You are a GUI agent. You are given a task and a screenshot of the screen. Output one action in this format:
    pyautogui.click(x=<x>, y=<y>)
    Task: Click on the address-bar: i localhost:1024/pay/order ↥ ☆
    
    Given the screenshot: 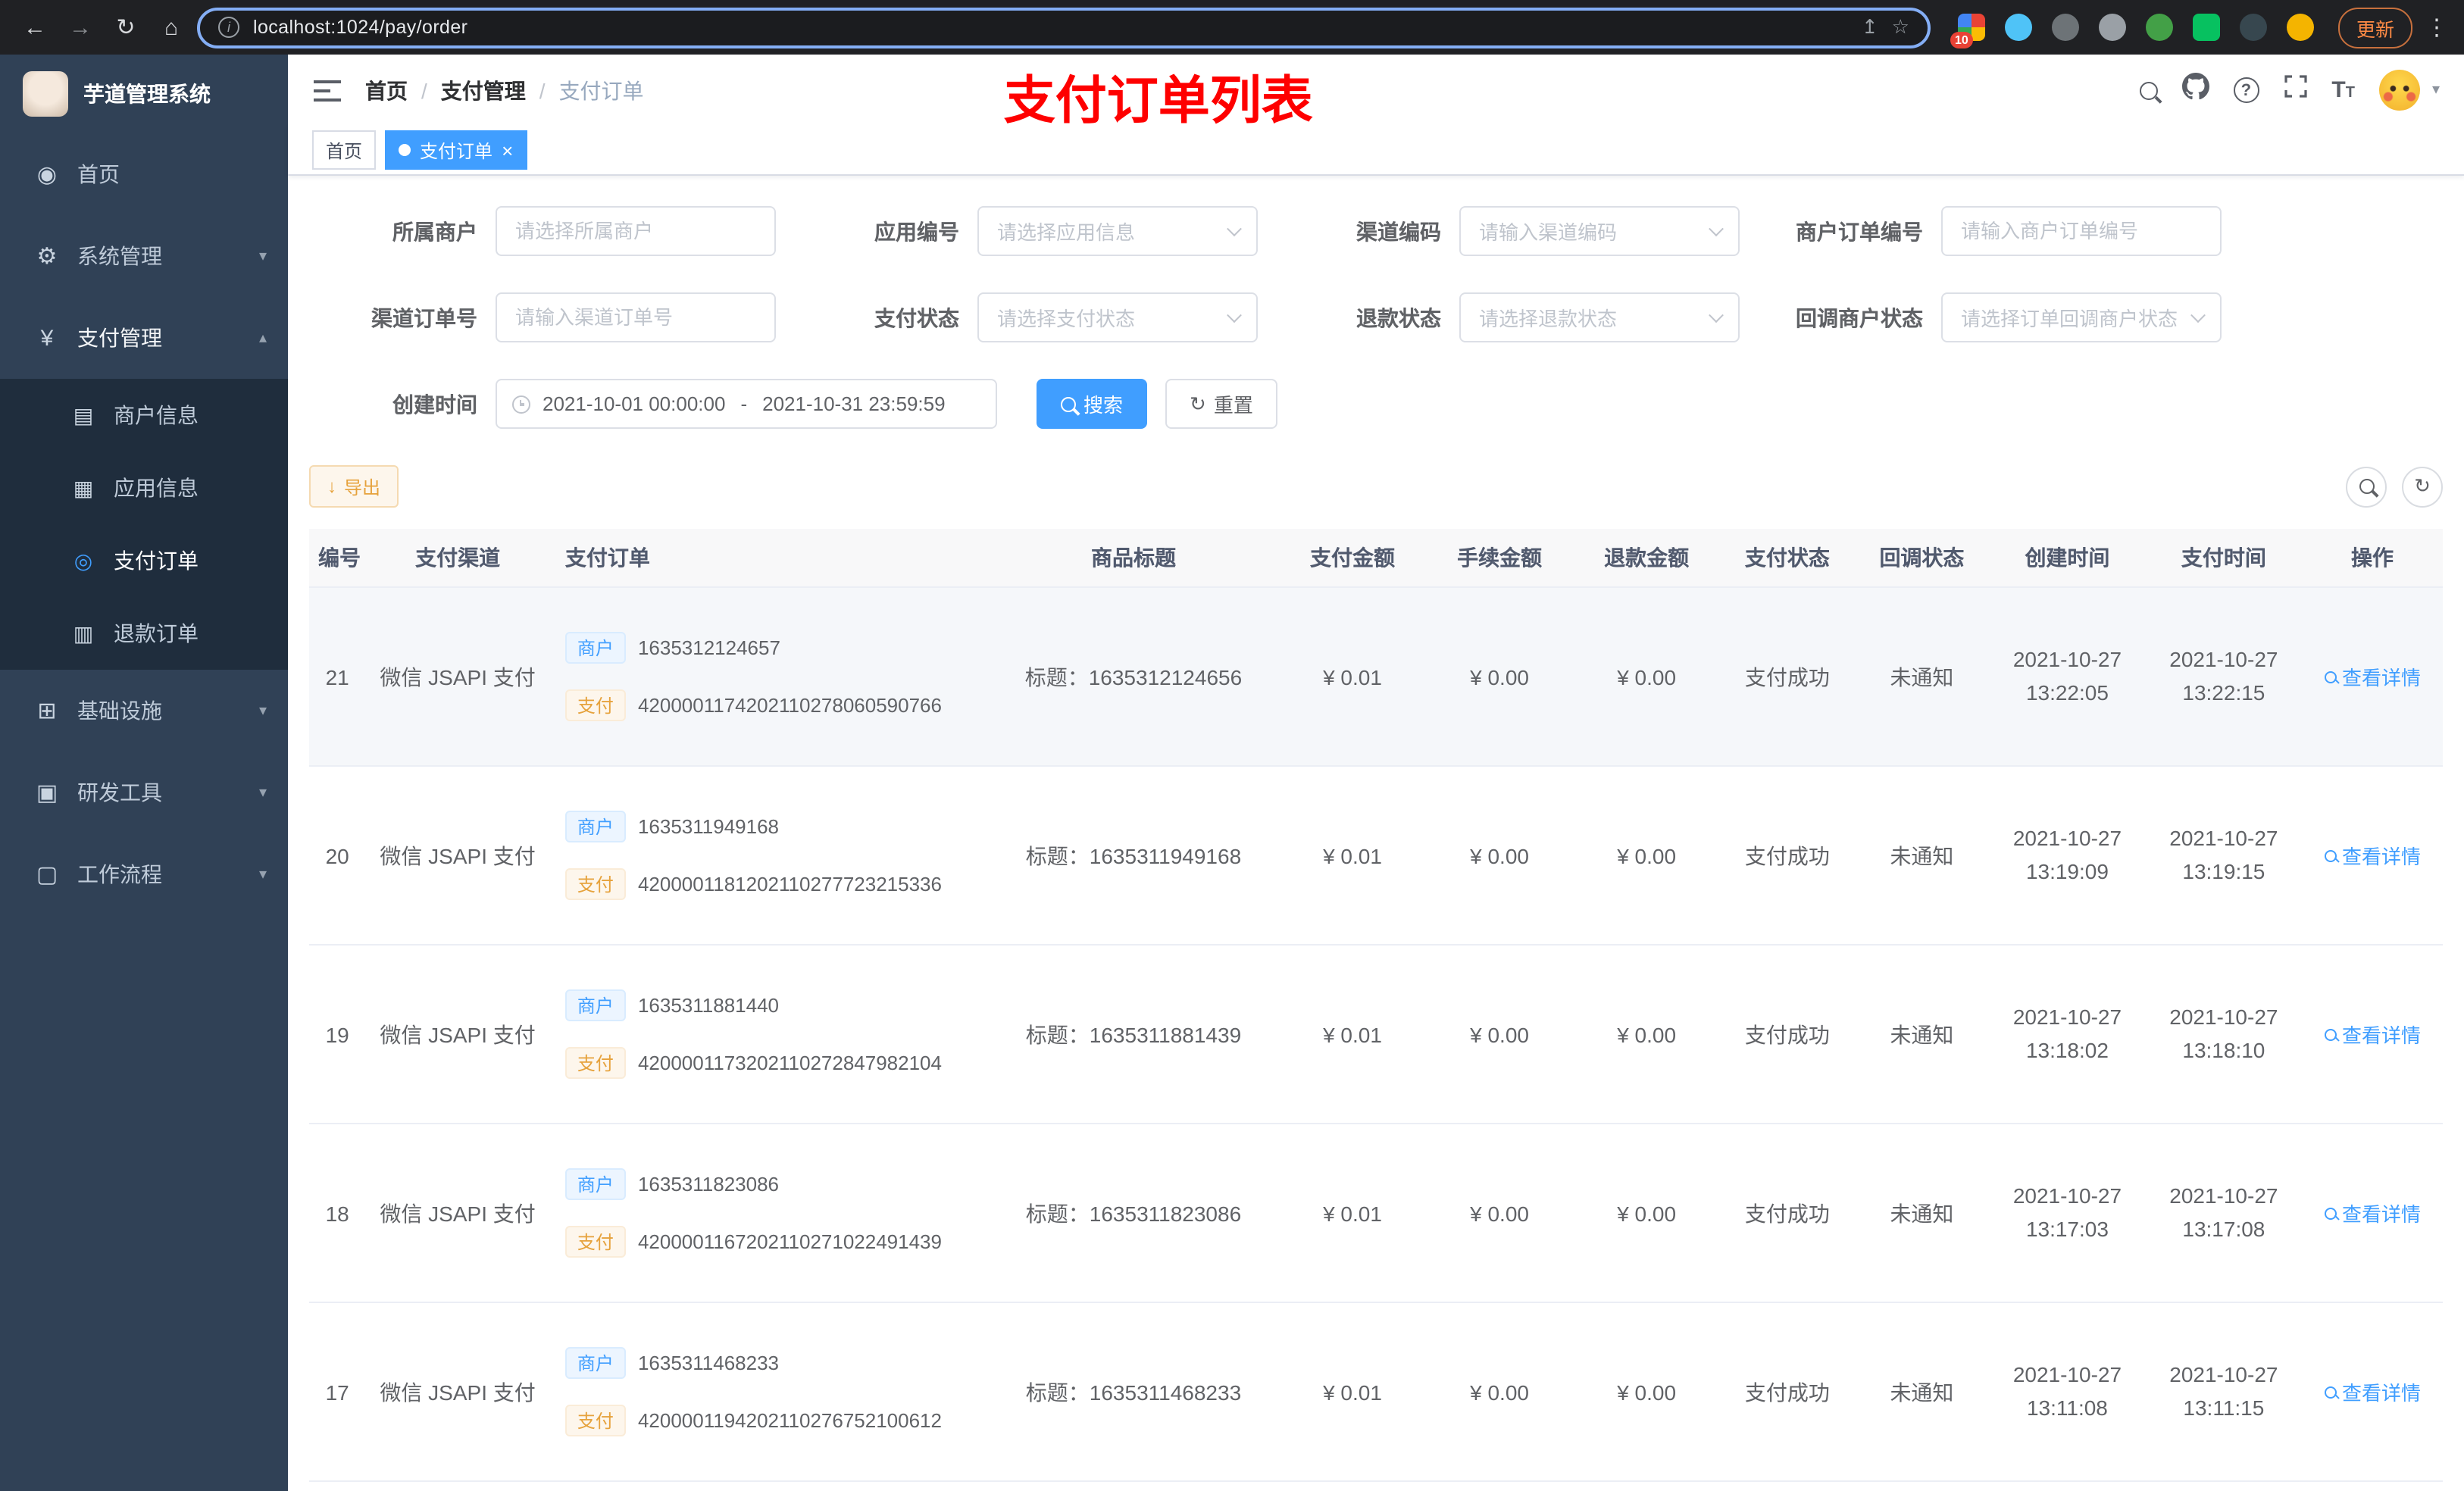 What is the action you would take?
    pyautogui.click(x=1064, y=27)
    